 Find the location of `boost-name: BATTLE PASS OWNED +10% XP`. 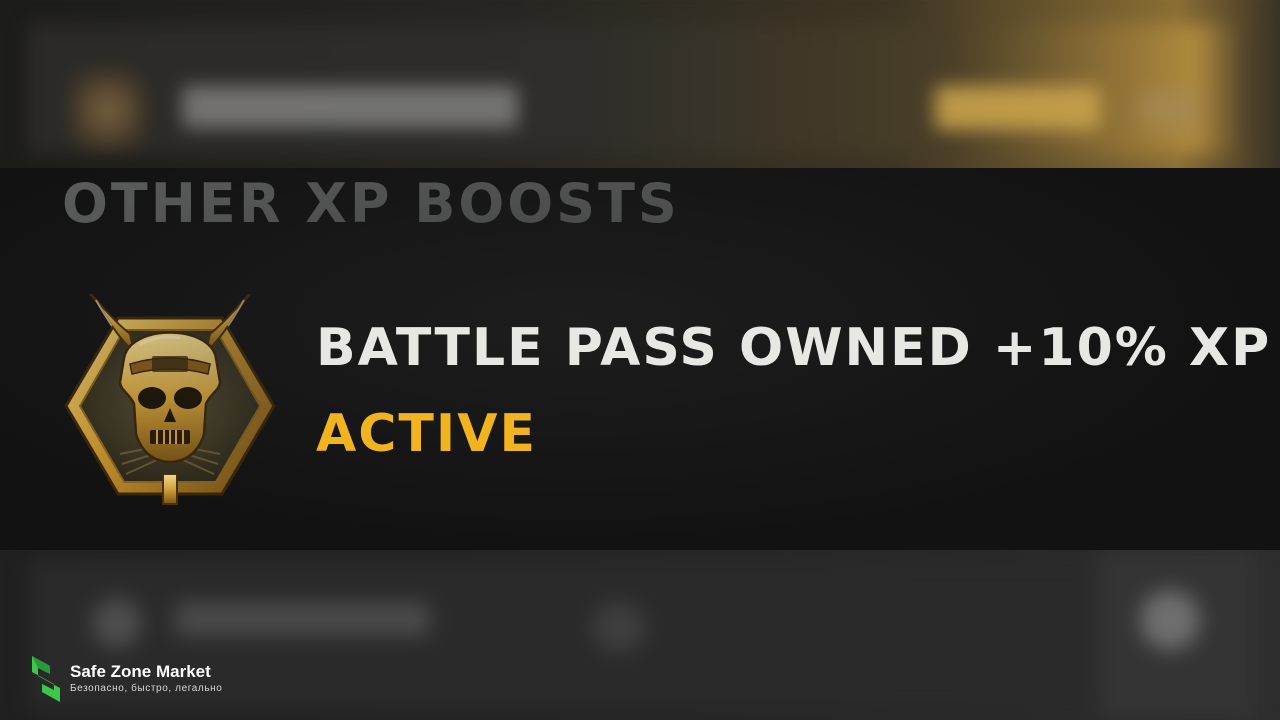

boost-name: BATTLE PASS OWNED +10% XP is located at coordinates (794, 348).